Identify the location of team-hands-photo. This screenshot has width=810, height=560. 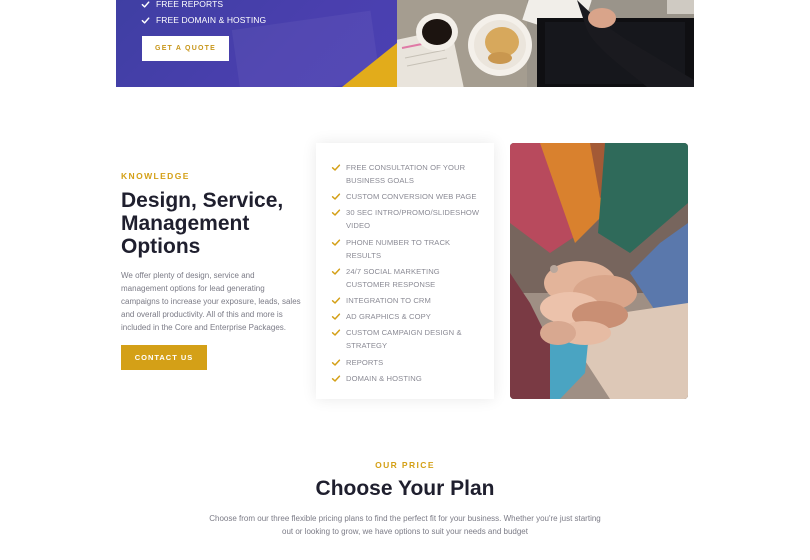
(599, 271).